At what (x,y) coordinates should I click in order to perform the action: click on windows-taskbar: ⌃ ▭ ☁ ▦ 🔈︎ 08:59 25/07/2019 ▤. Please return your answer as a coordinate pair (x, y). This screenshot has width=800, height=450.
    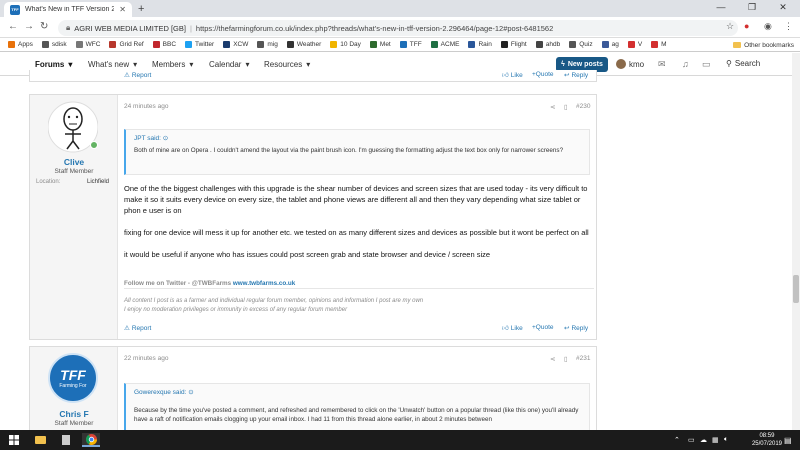
    Looking at the image, I should click on (400, 440).